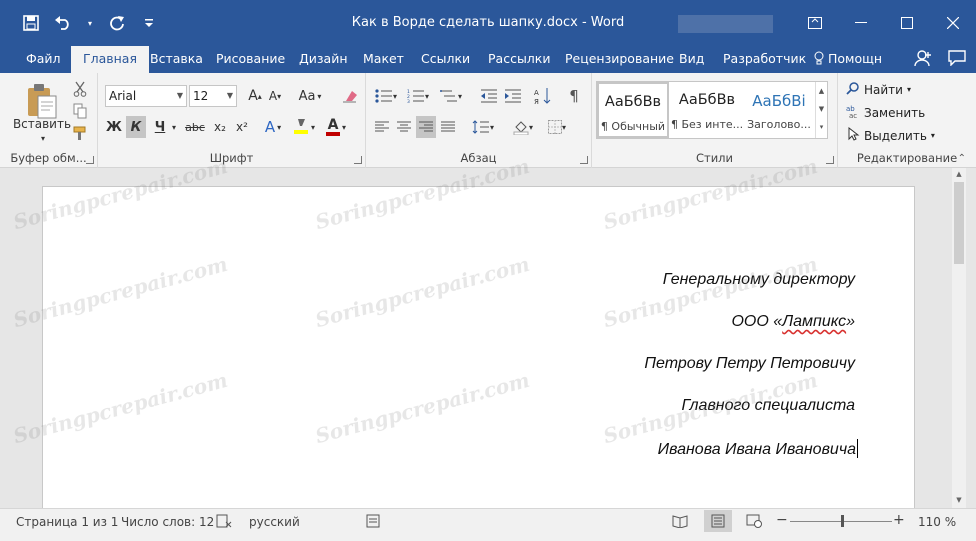 This screenshot has width=976, height=541. I want to click on tab-tell-me: Помощн, so click(848, 59).